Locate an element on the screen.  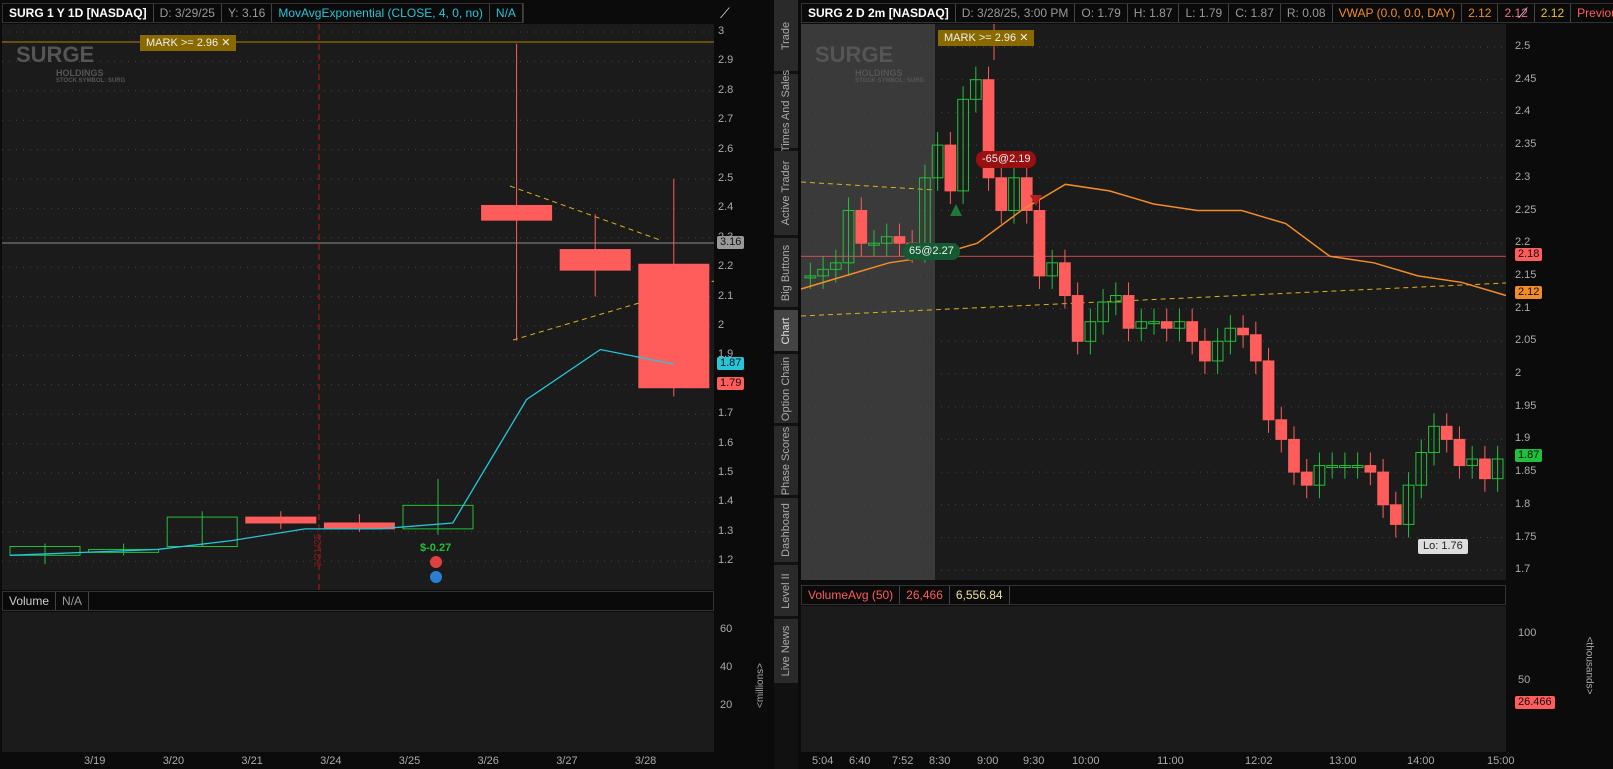
price-tick: 2.2 is located at coordinates (1523, 242).